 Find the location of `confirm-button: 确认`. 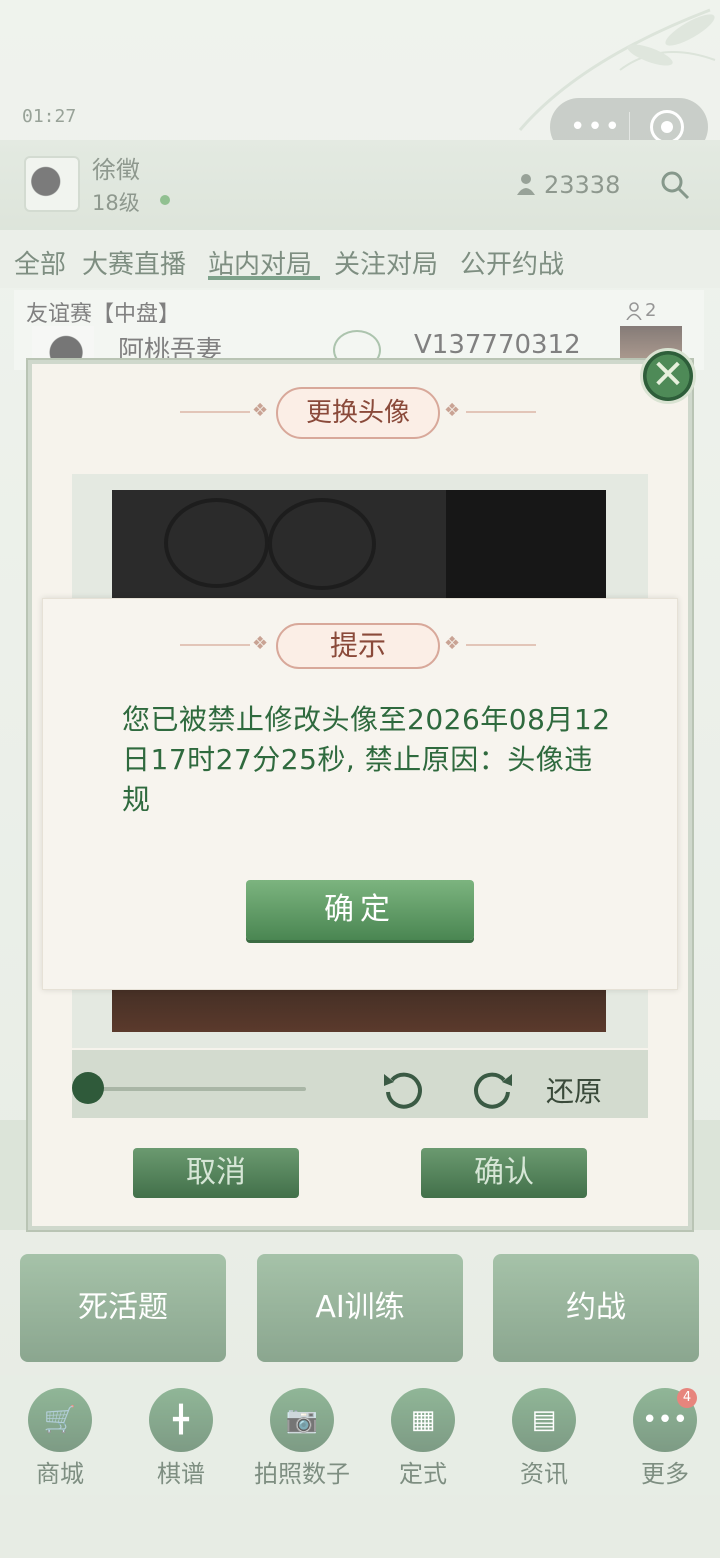

confirm-button: 确认 is located at coordinates (504, 1173).